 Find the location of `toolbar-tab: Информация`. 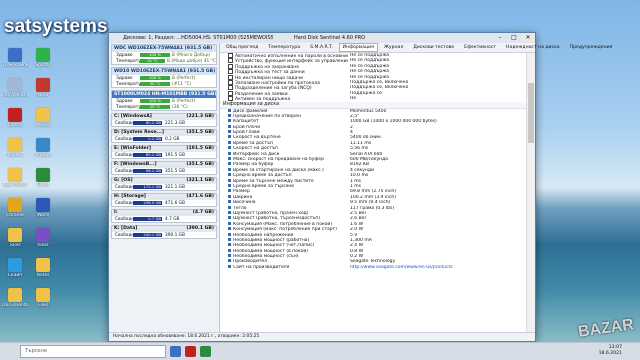

toolbar-tab: Информация is located at coordinates (358, 47).